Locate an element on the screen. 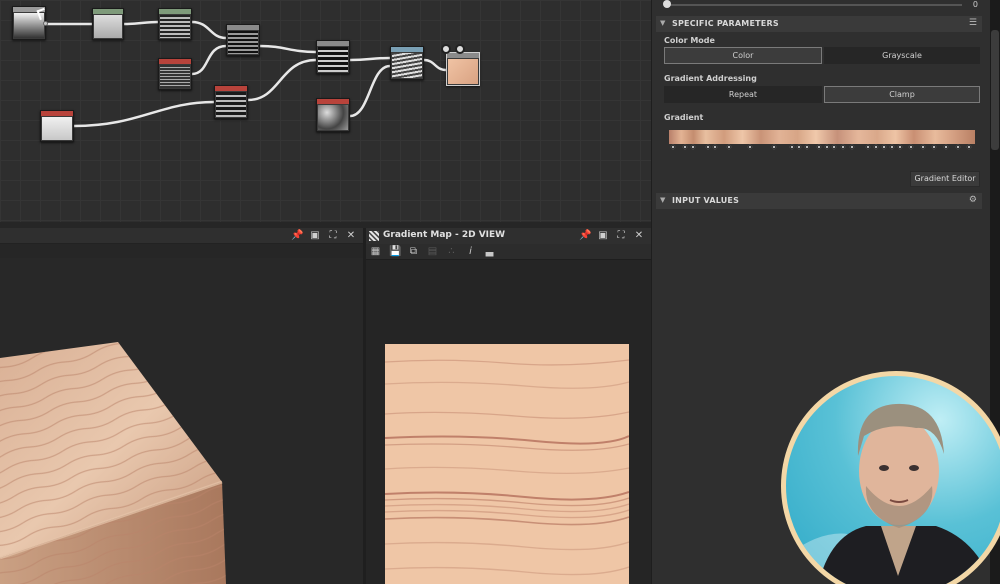  section-specific-parameters: ▼ SPECIFIC PARAMETERS ☰ is located at coordinates (819, 24).